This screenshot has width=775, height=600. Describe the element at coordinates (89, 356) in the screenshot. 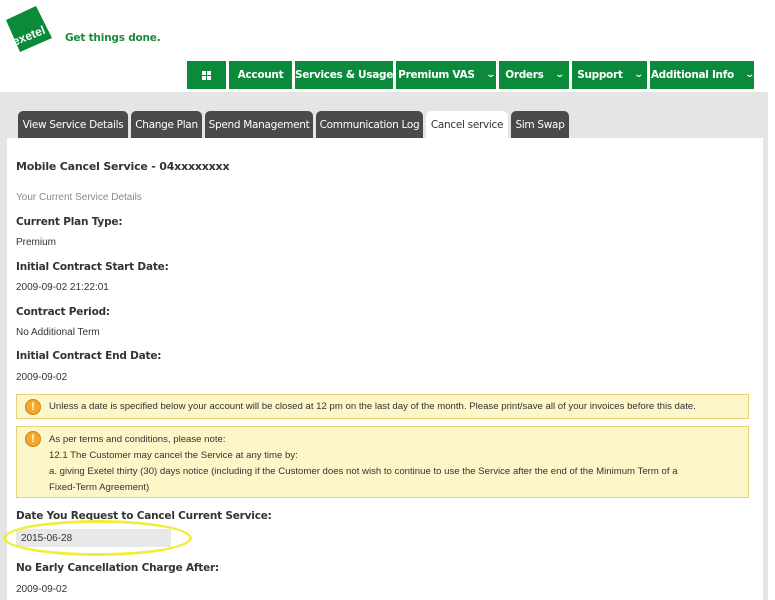

I see `contract-end-label: Initial Contract End Date:` at that location.